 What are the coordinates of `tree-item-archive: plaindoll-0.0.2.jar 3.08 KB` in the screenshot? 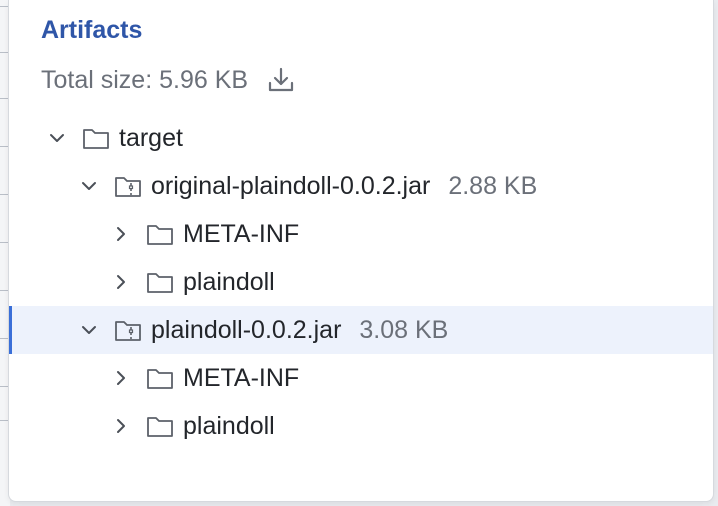 It's located at (361, 330).